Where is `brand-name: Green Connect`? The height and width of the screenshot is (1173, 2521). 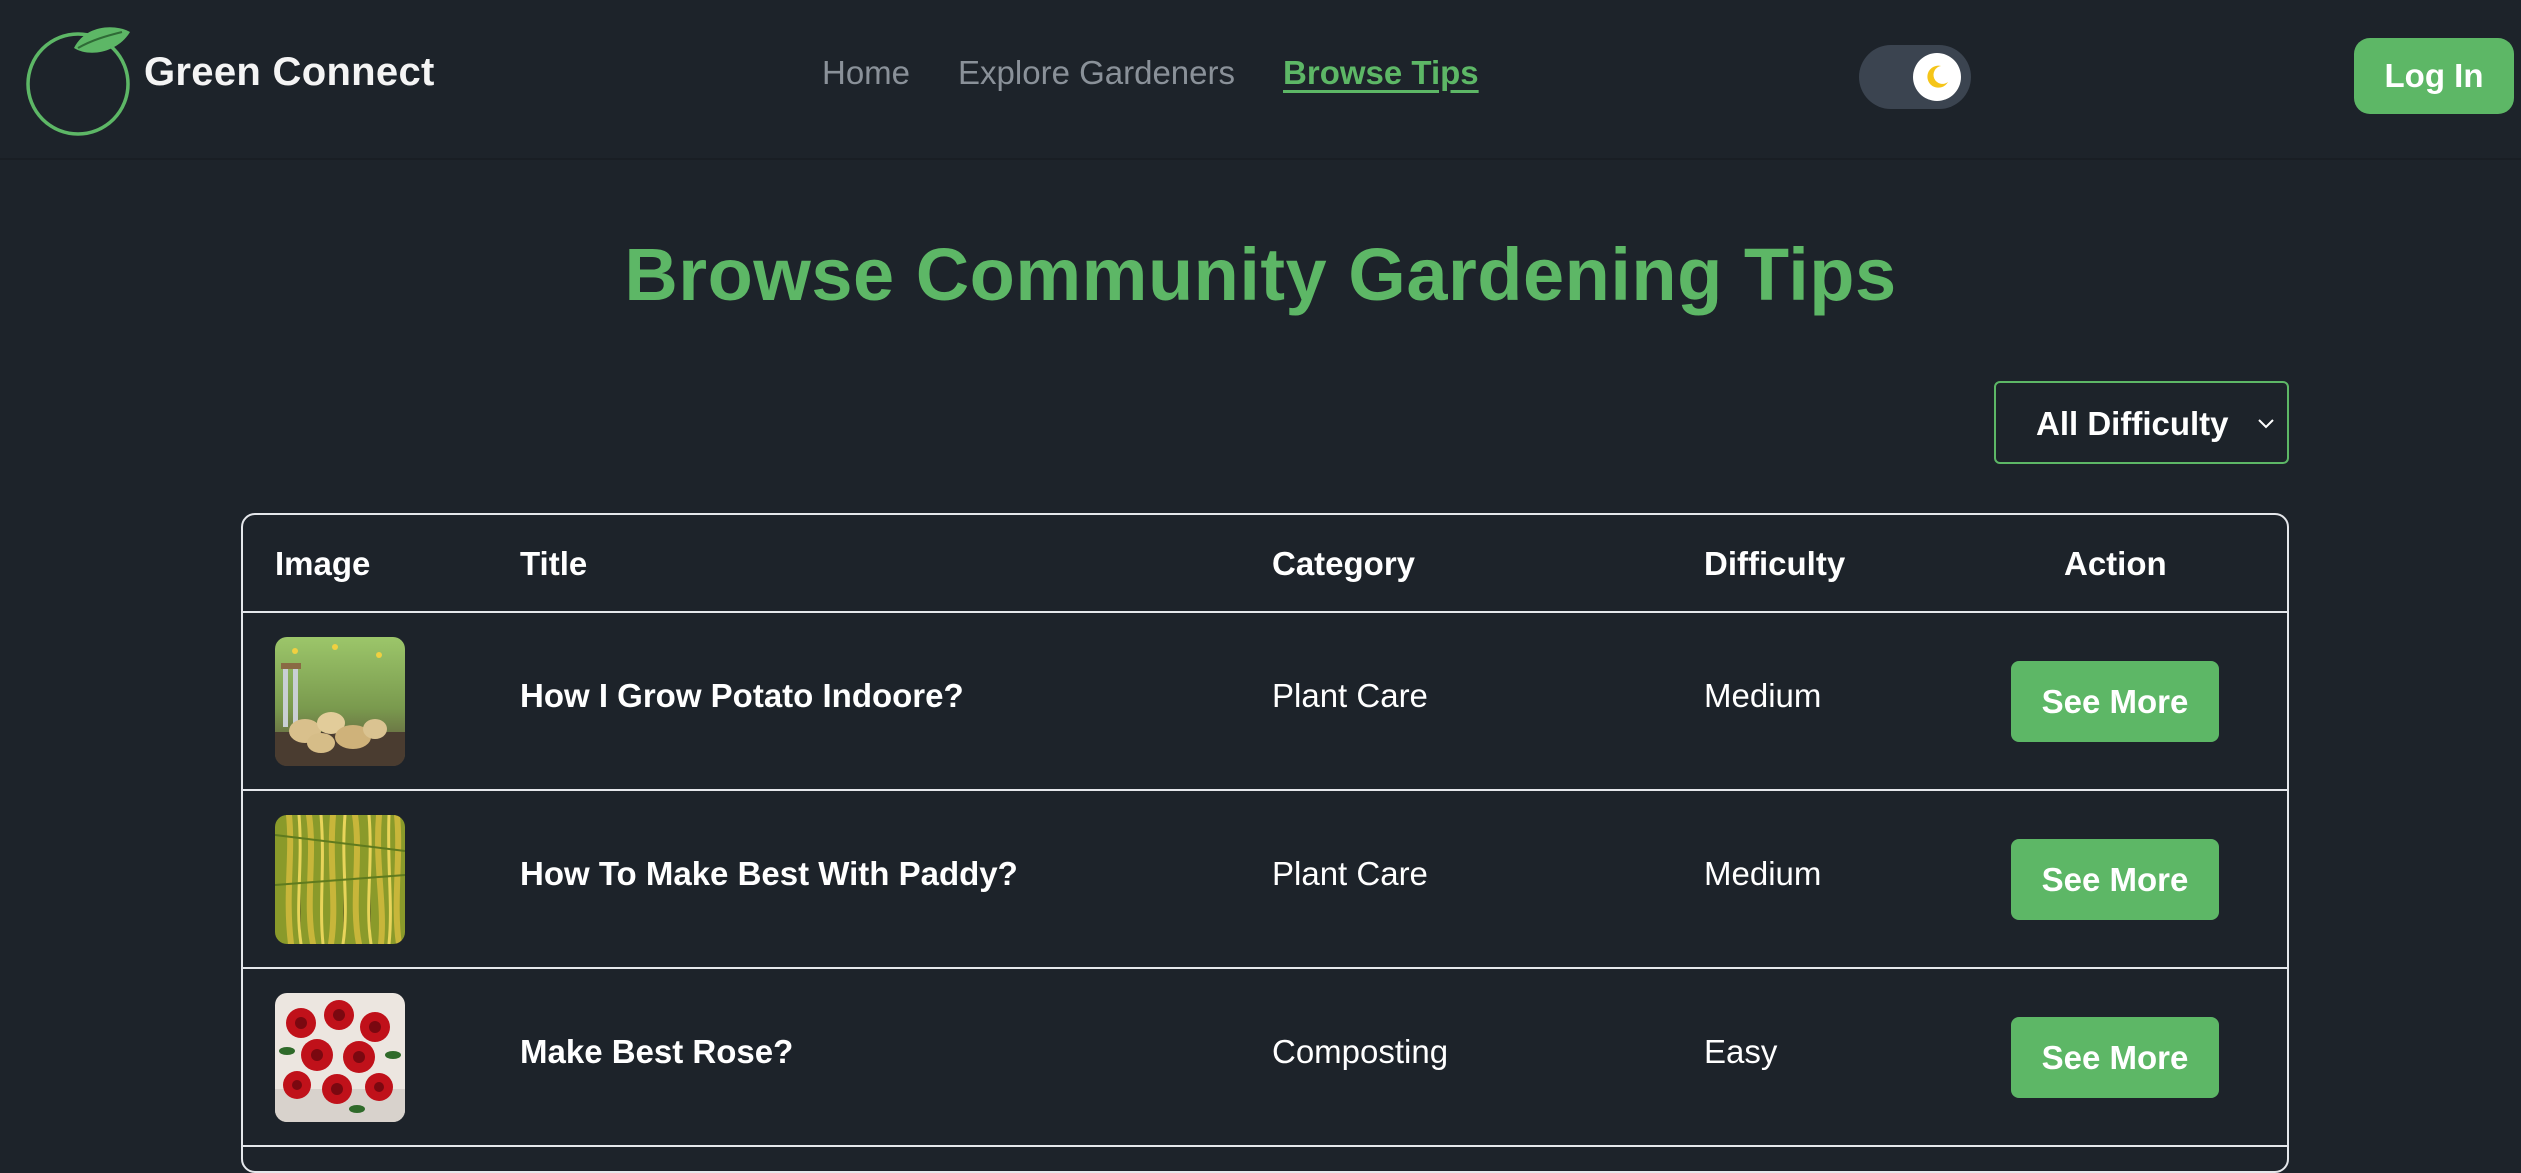 brand-name: Green Connect is located at coordinates (289, 72).